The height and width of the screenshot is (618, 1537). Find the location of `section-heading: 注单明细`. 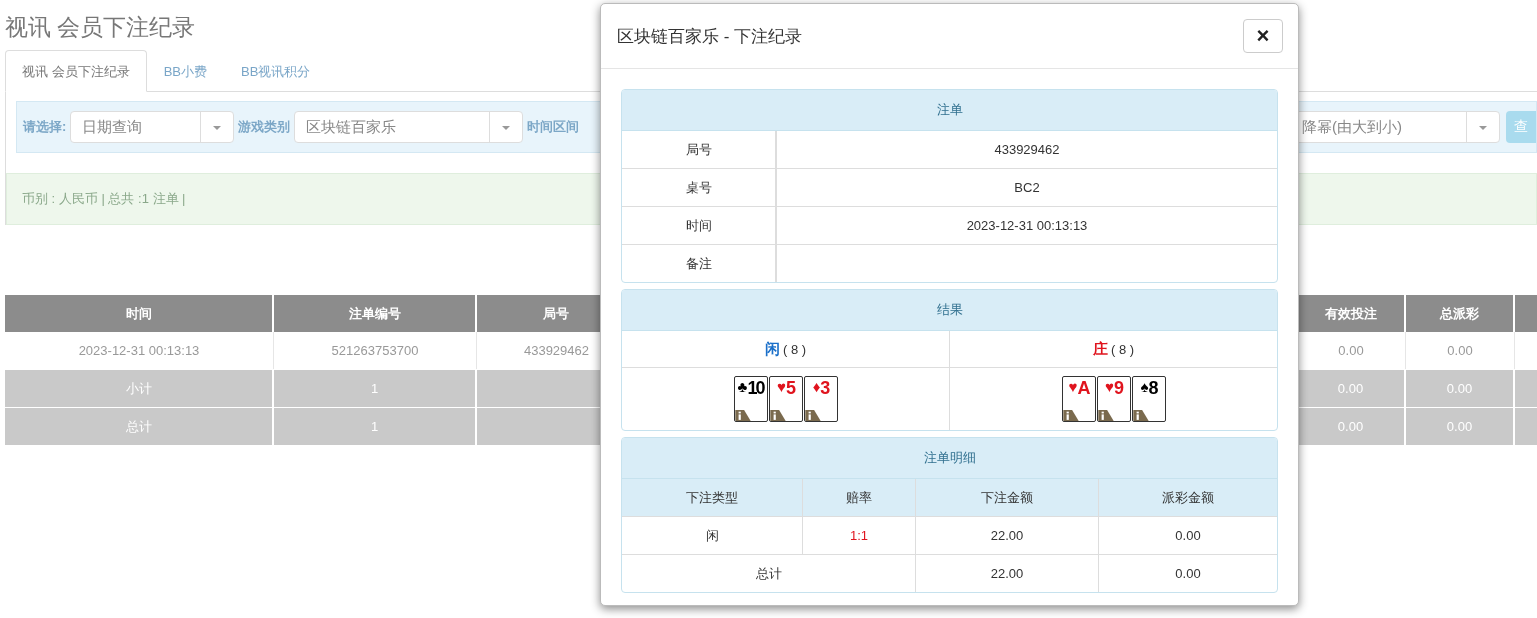

section-heading: 注单明细 is located at coordinates (949, 458).